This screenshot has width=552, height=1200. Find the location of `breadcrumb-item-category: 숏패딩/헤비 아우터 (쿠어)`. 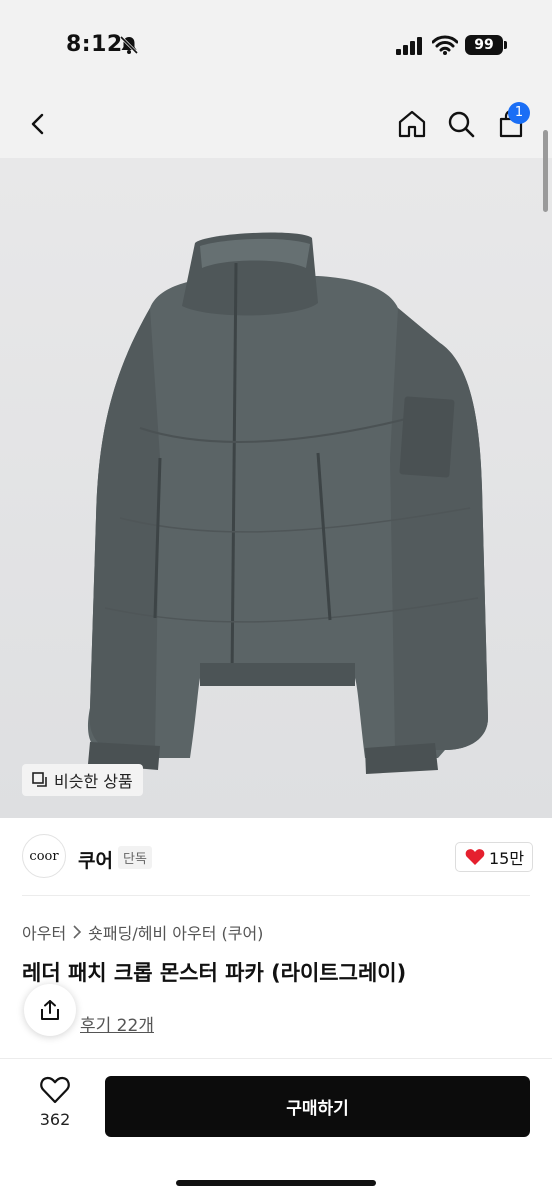

breadcrumb-item-category: 숏패딩/헤비 아우터 (쿠어) is located at coordinates (175, 932).